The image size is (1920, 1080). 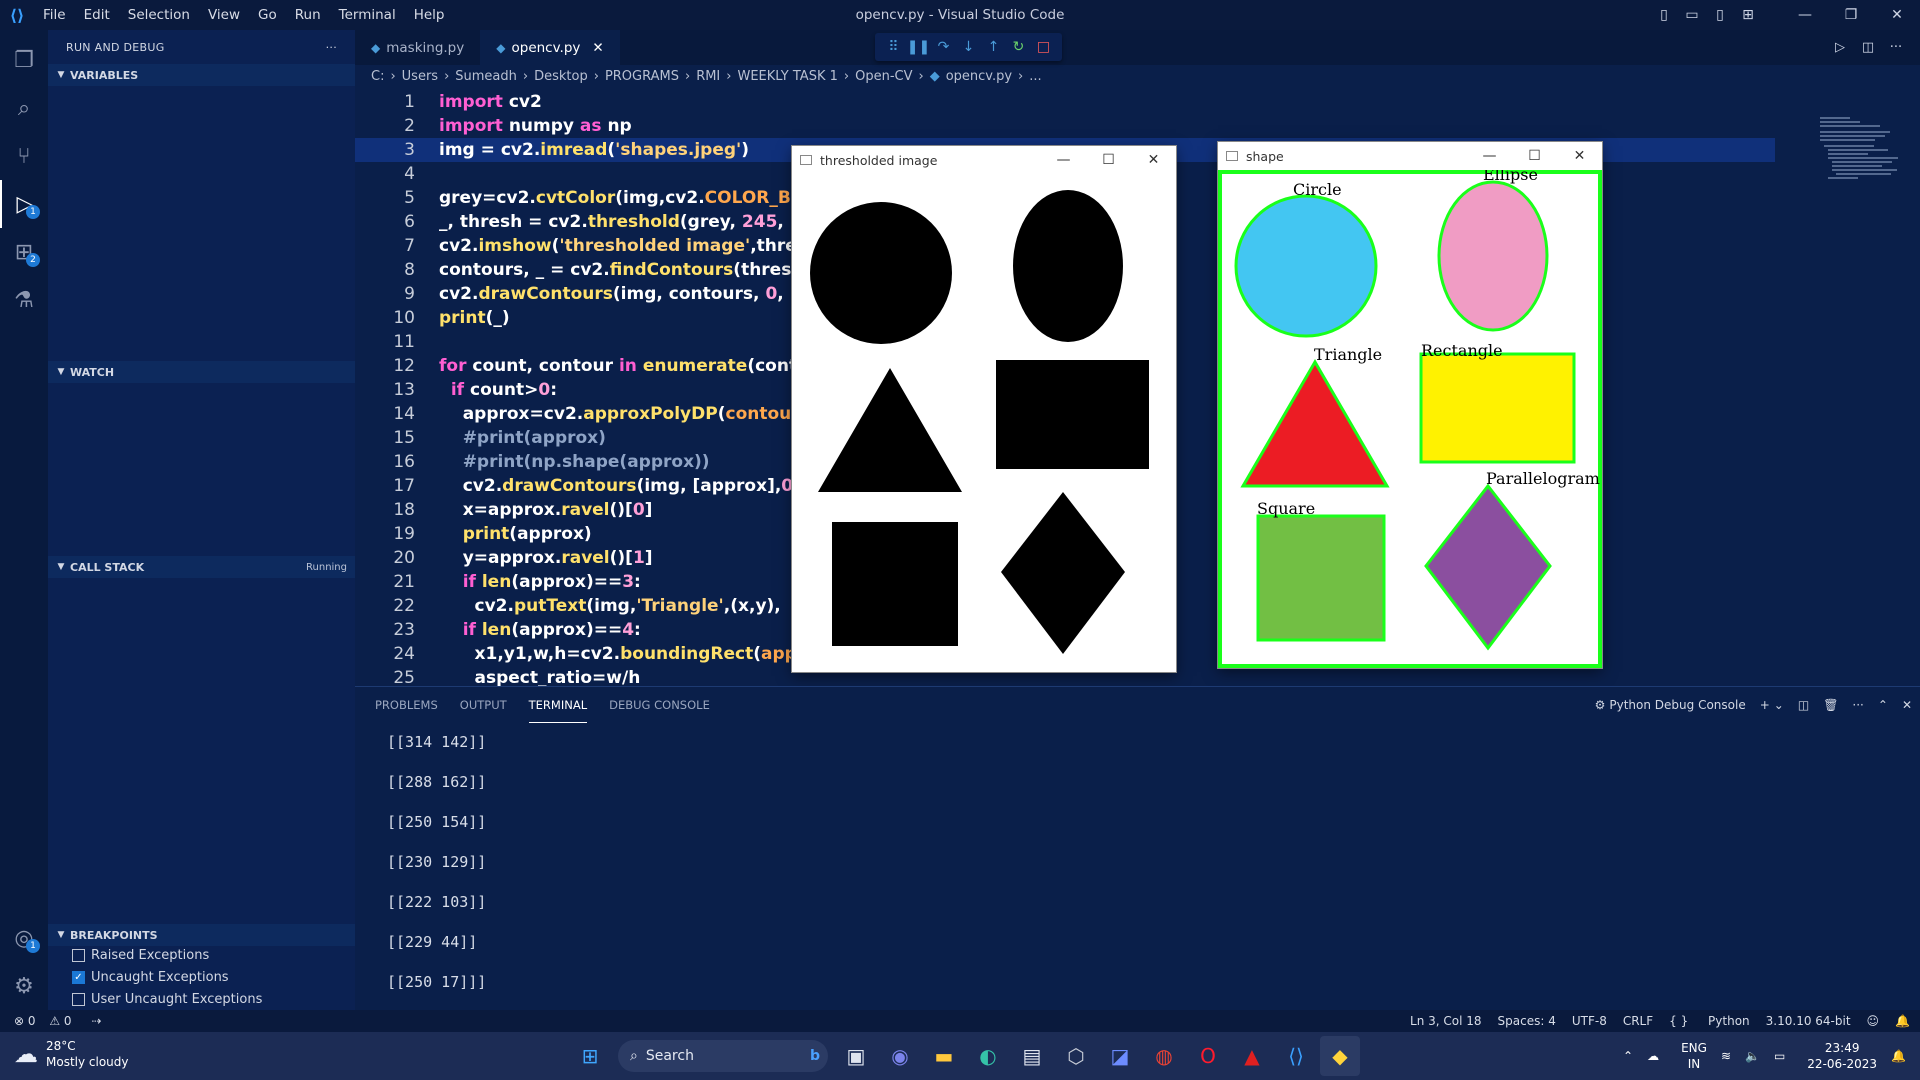 I want to click on drag-handle-icon: ⠿, so click(x=893, y=47).